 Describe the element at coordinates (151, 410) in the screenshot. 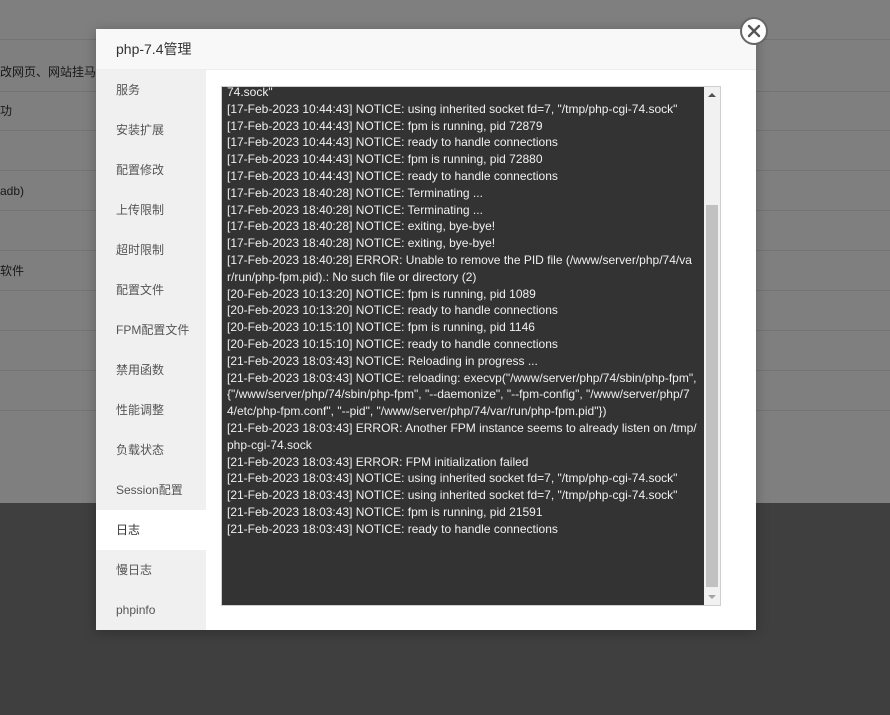

I see `sidebar-item-performance-tuning: 性能调整` at that location.